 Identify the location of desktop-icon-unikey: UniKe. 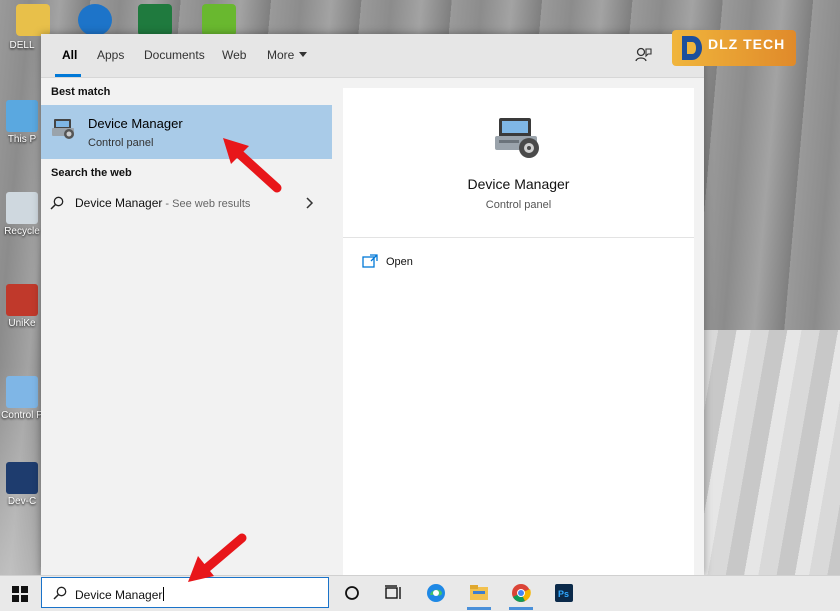
(22, 306).